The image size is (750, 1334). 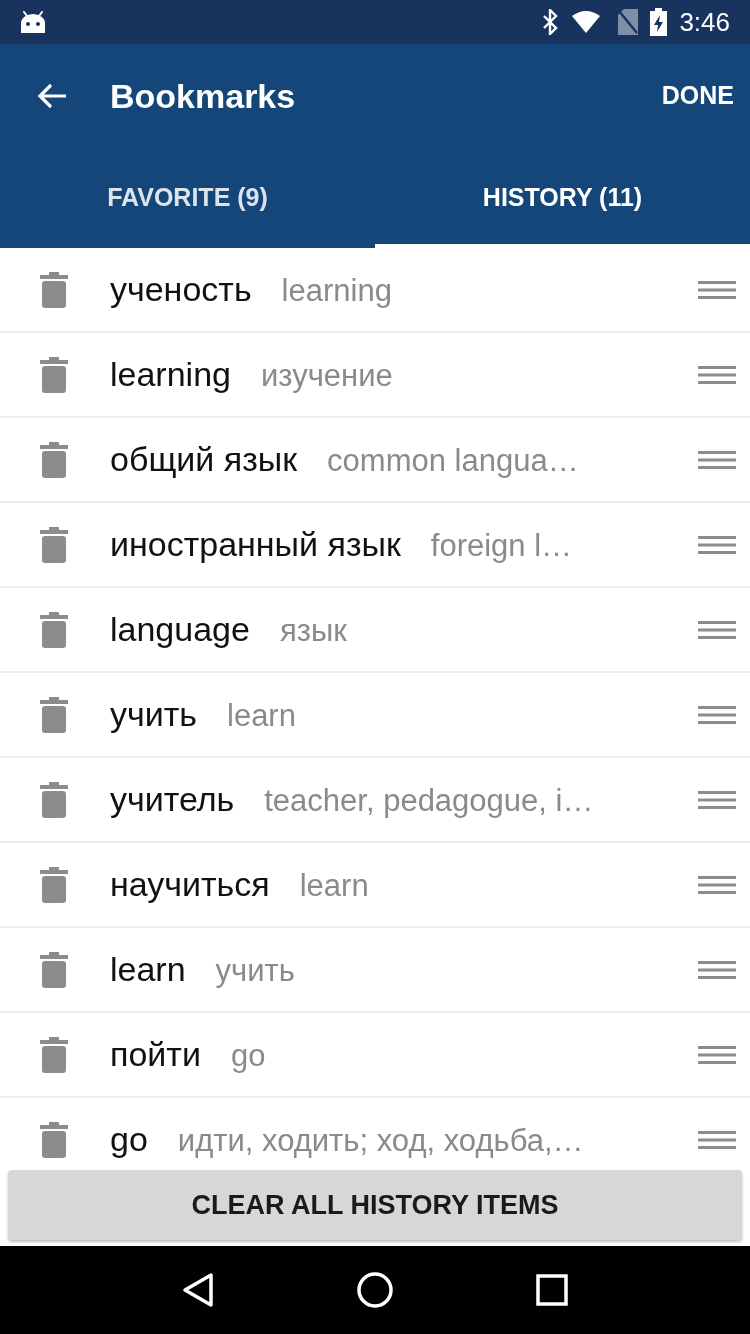 What do you see at coordinates (204, 459) in the screenshot?
I see `history-word: общий язык` at bounding box center [204, 459].